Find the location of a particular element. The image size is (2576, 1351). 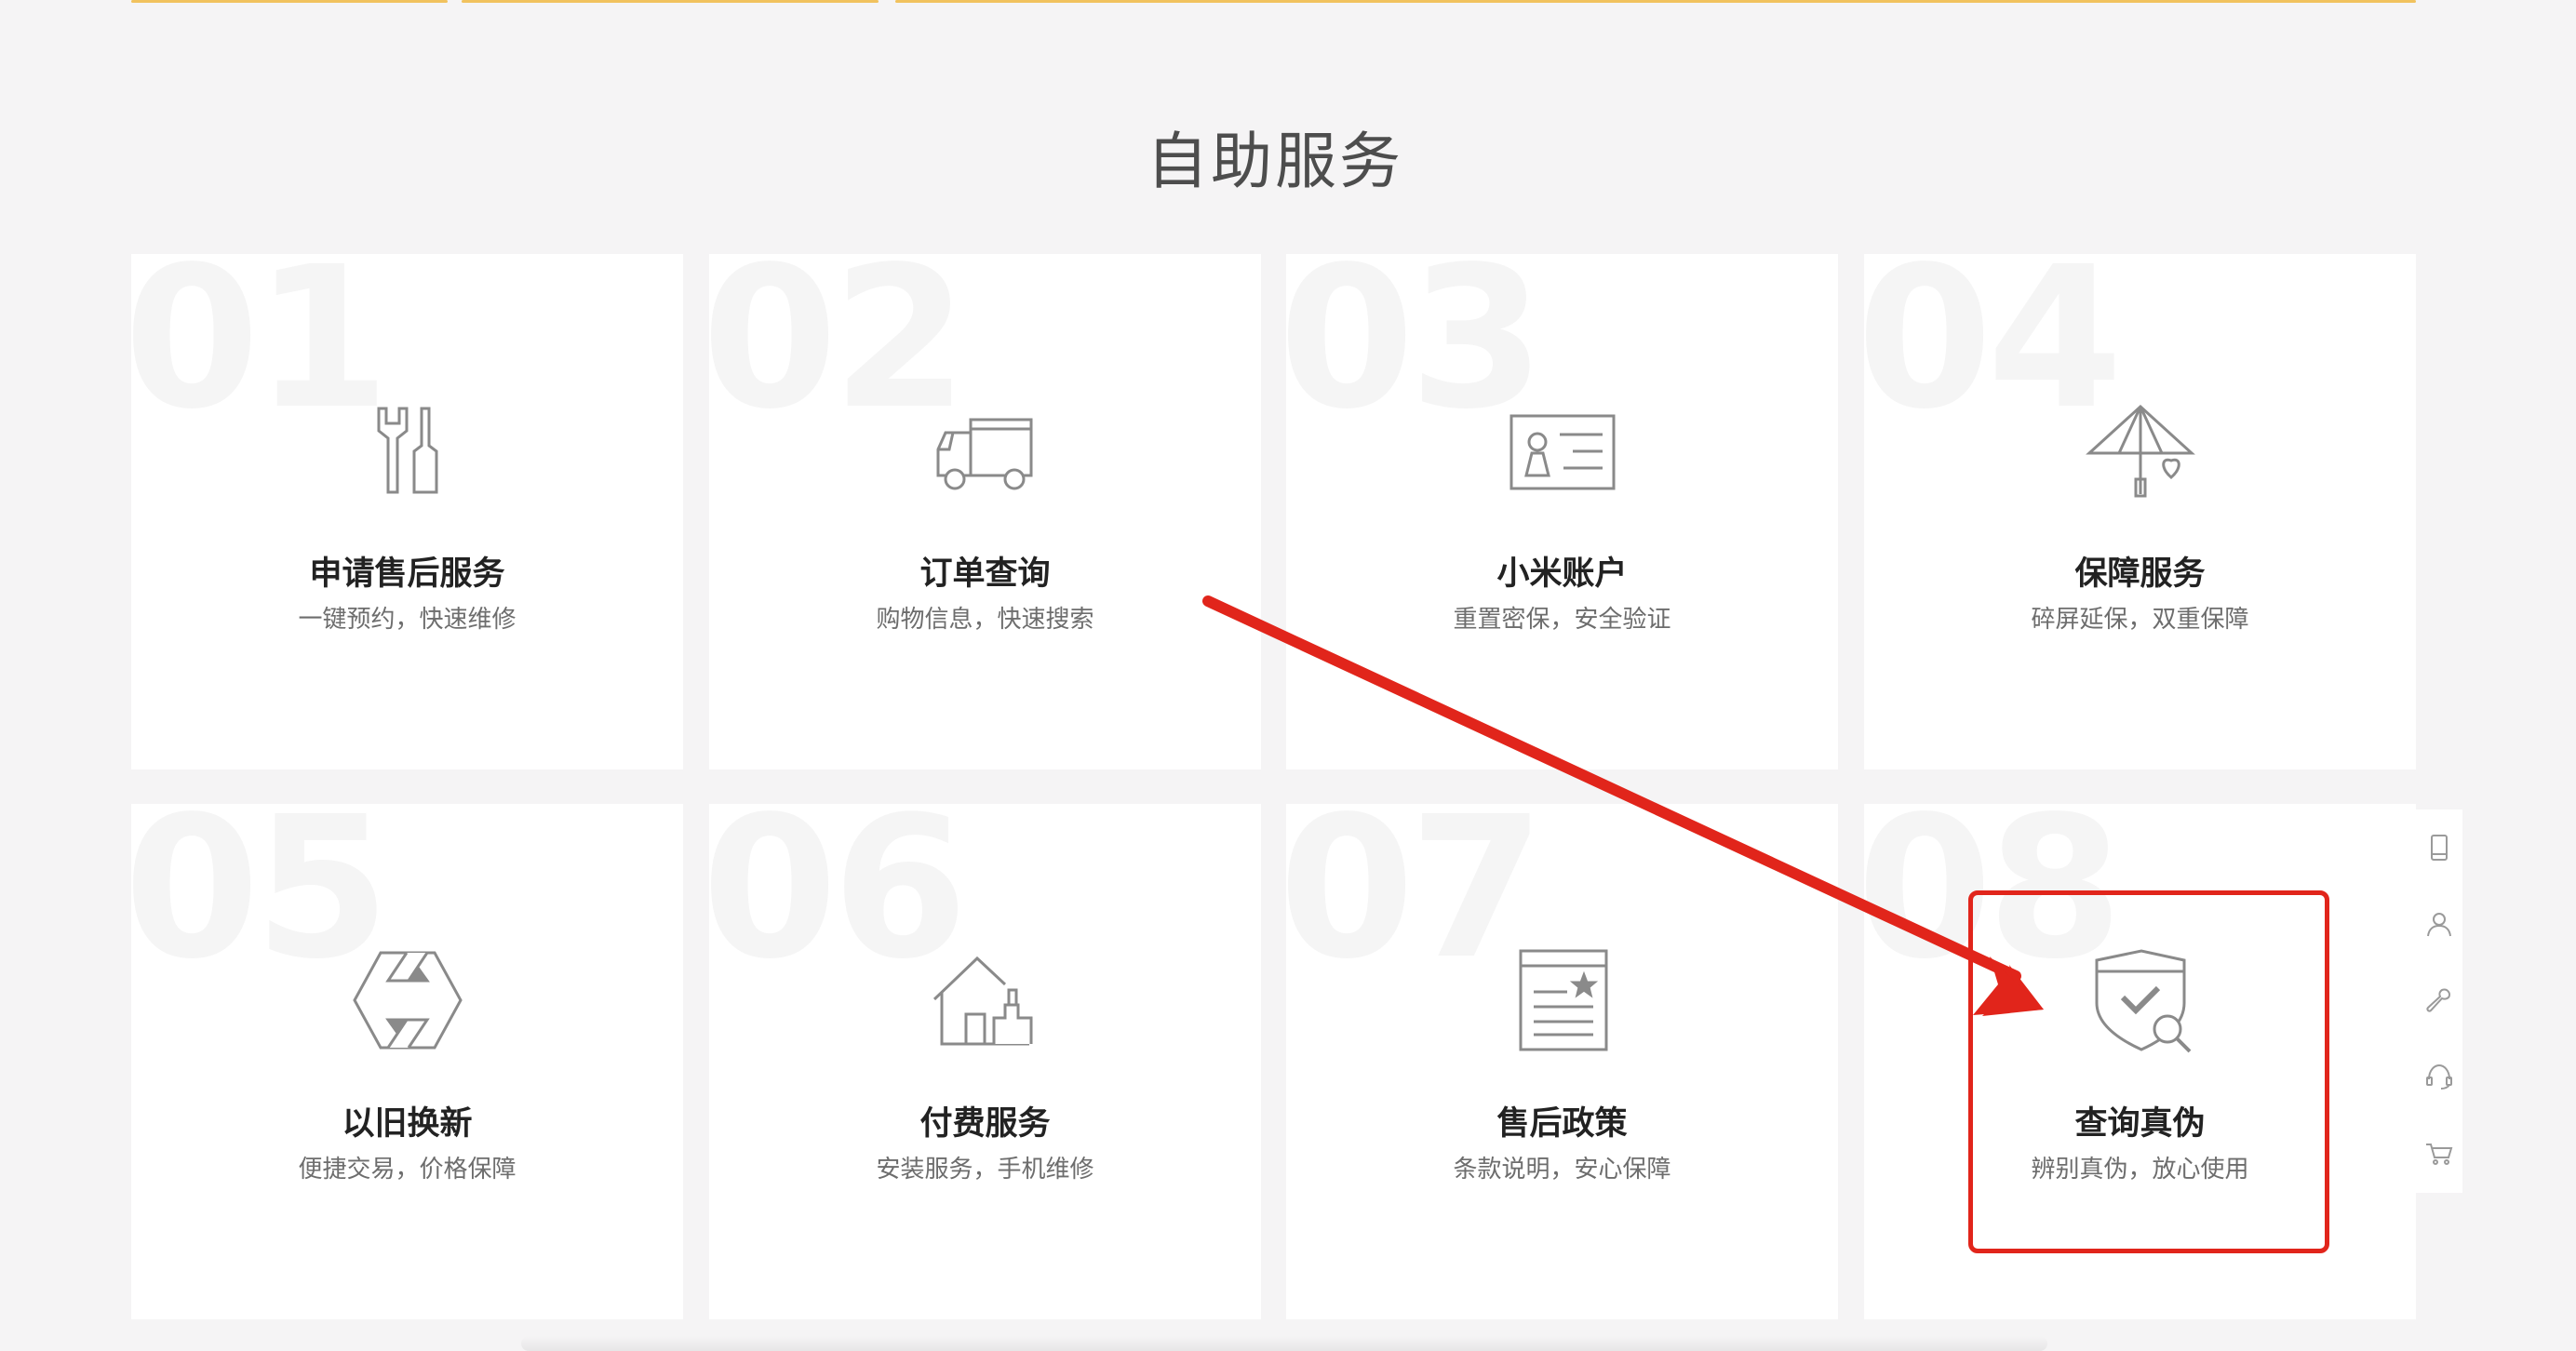

side-support-button is located at coordinates (2439, 1076).